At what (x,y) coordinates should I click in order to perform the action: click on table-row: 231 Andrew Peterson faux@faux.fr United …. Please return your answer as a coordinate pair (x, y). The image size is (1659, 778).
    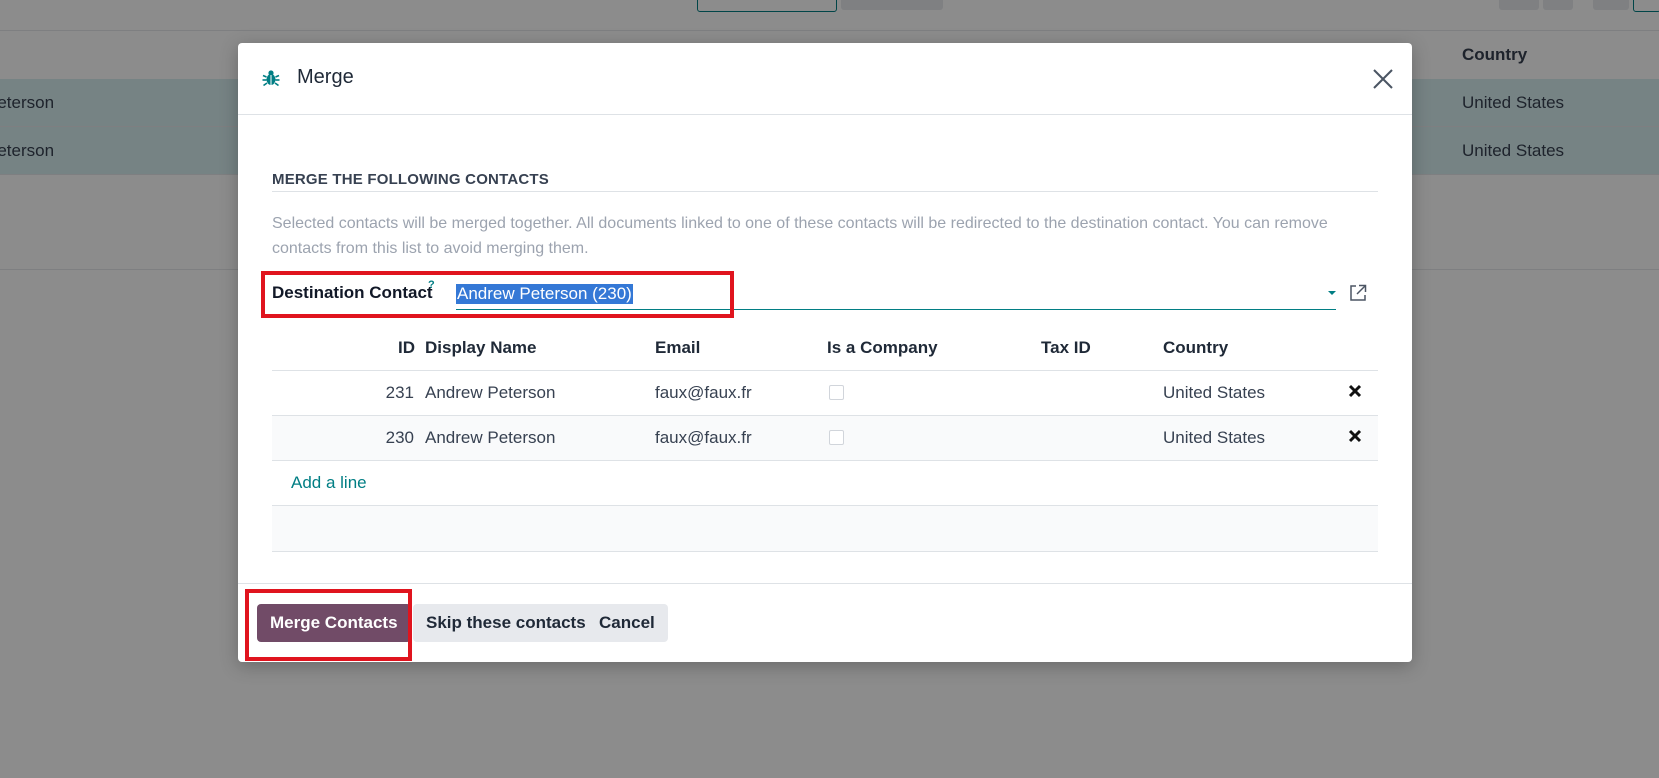
    Looking at the image, I should click on (825, 393).